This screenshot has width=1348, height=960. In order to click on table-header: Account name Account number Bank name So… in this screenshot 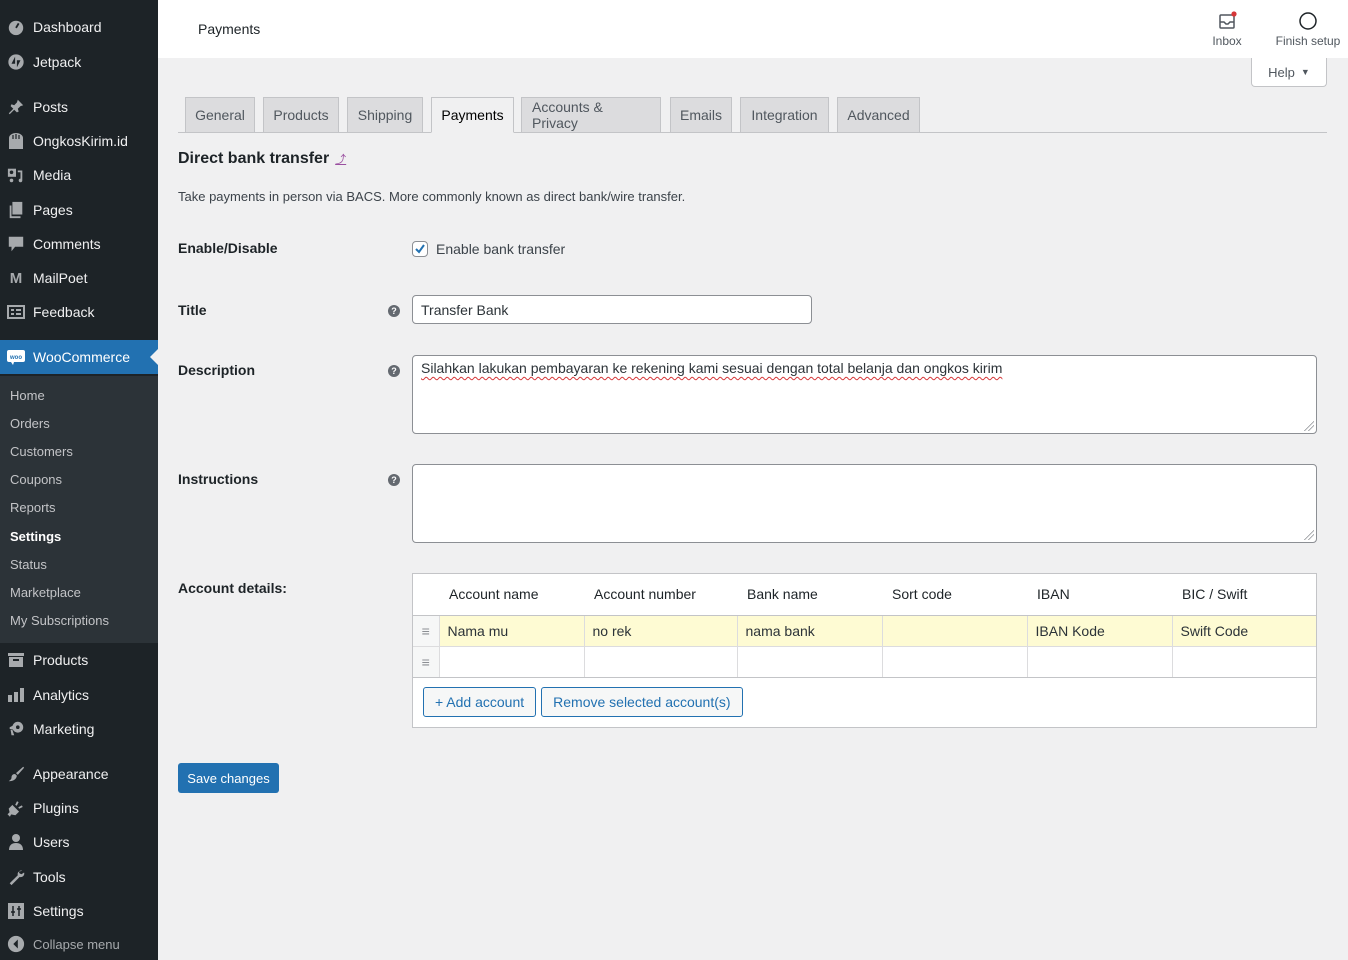, I will do `click(864, 595)`.